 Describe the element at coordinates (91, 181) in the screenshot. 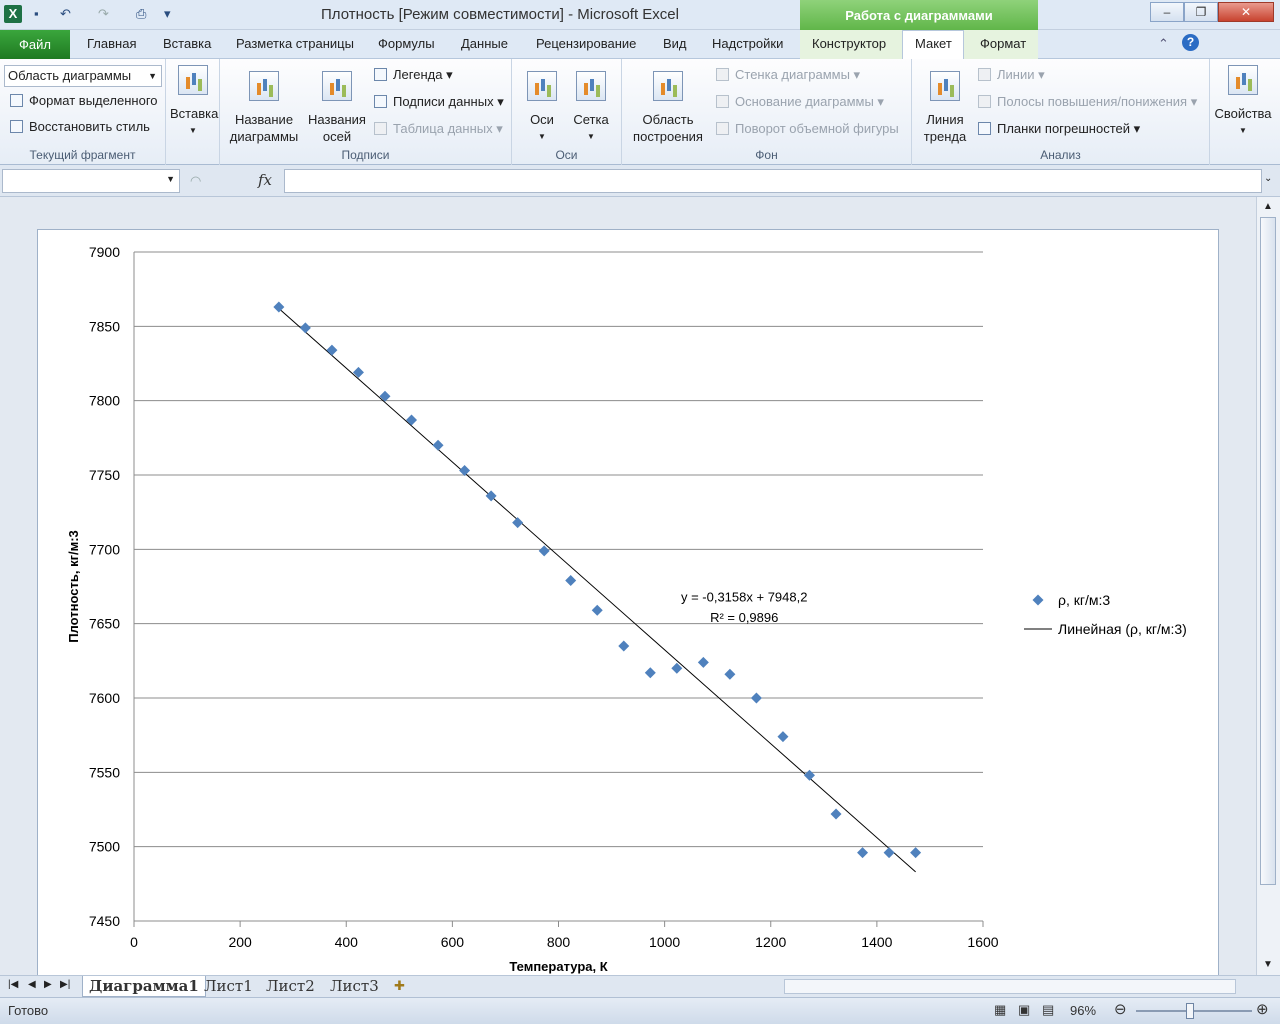

I see `name-box: ▼` at that location.